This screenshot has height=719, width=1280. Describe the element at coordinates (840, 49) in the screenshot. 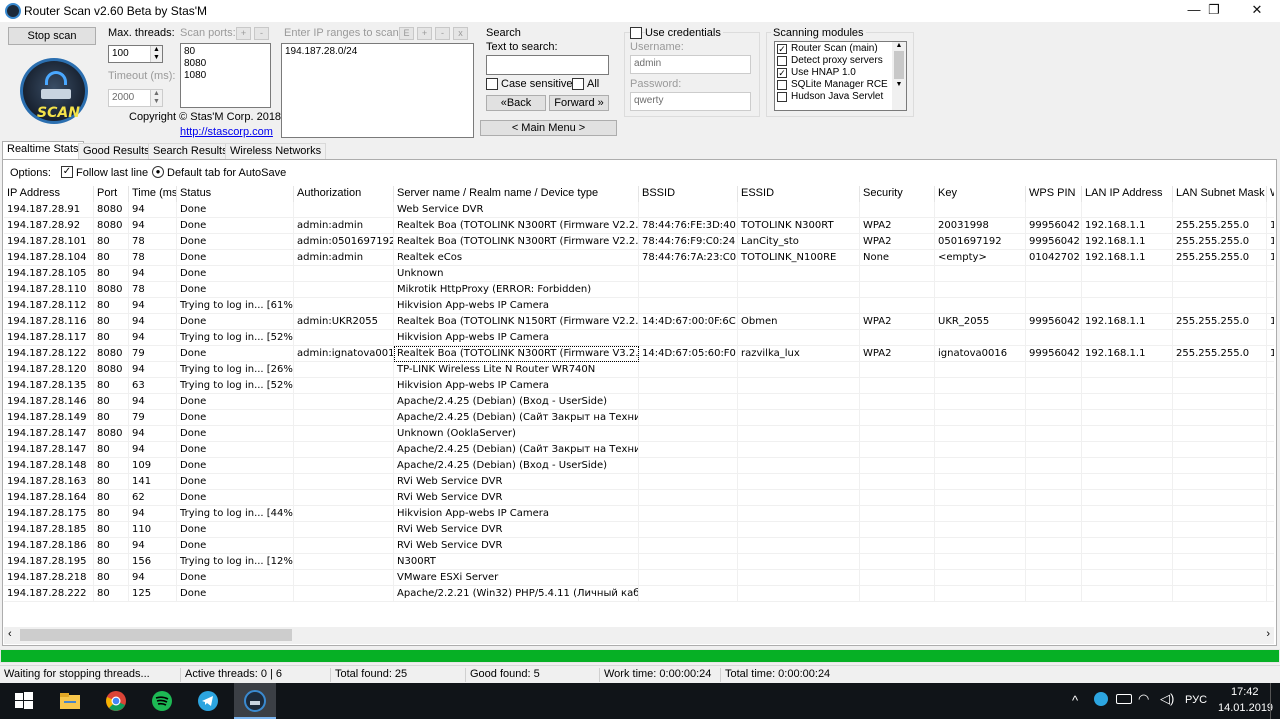

I see `module-item: ✓ Router Scan (main)` at that location.